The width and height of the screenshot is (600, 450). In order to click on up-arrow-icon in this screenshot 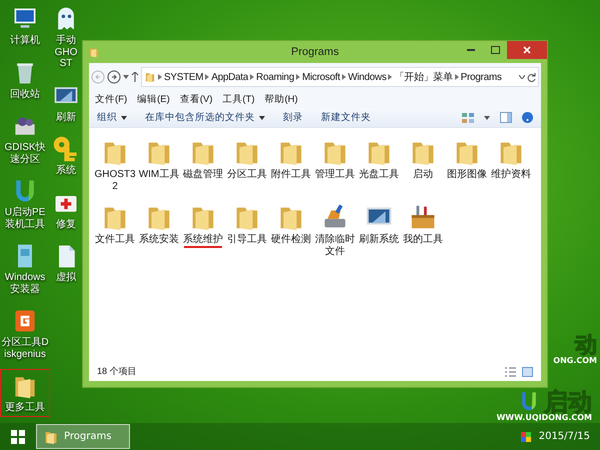, I will do `click(135, 77)`.